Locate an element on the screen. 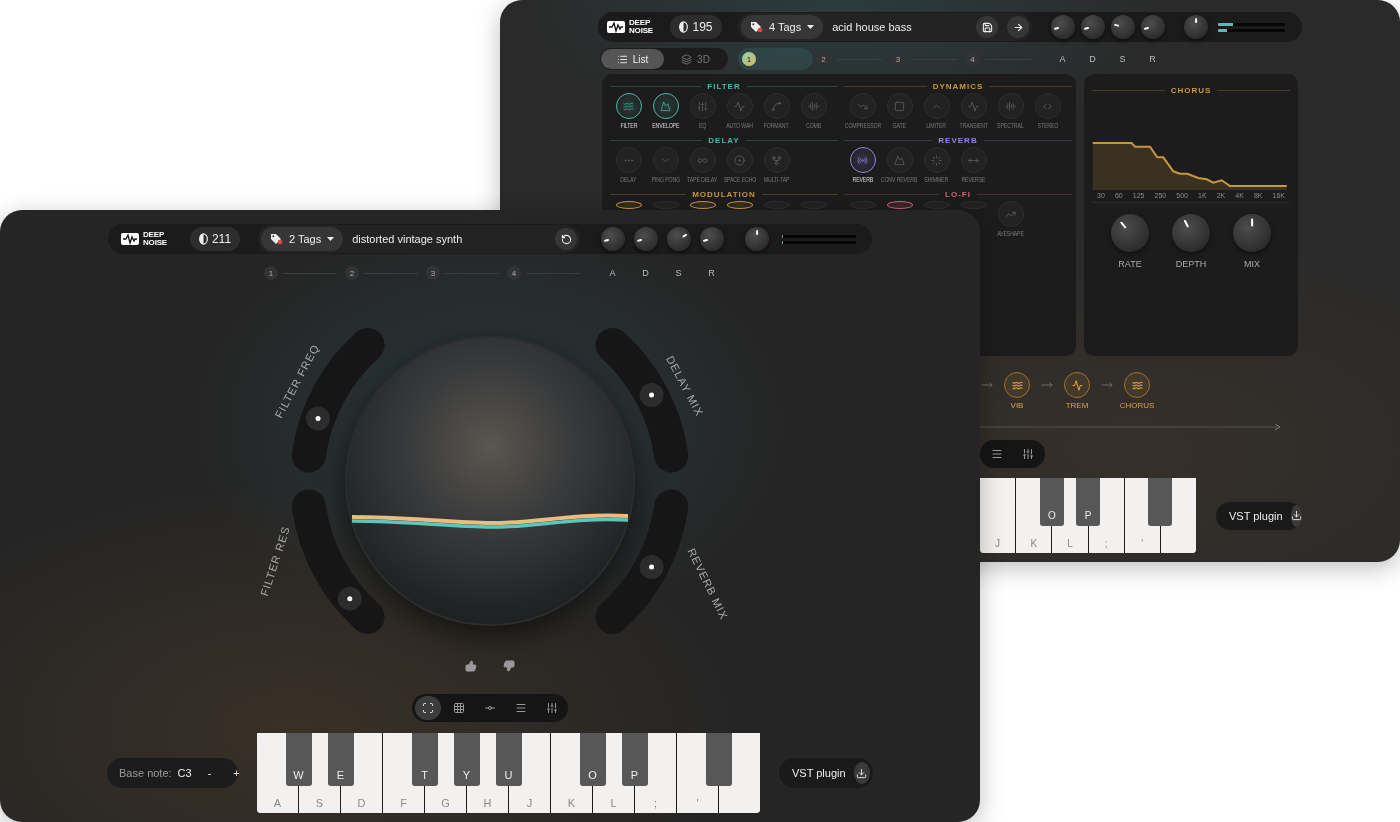 Image resolution: width=1400 pixels, height=822 pixels. thumbs-down-button is located at coordinates (509, 666).